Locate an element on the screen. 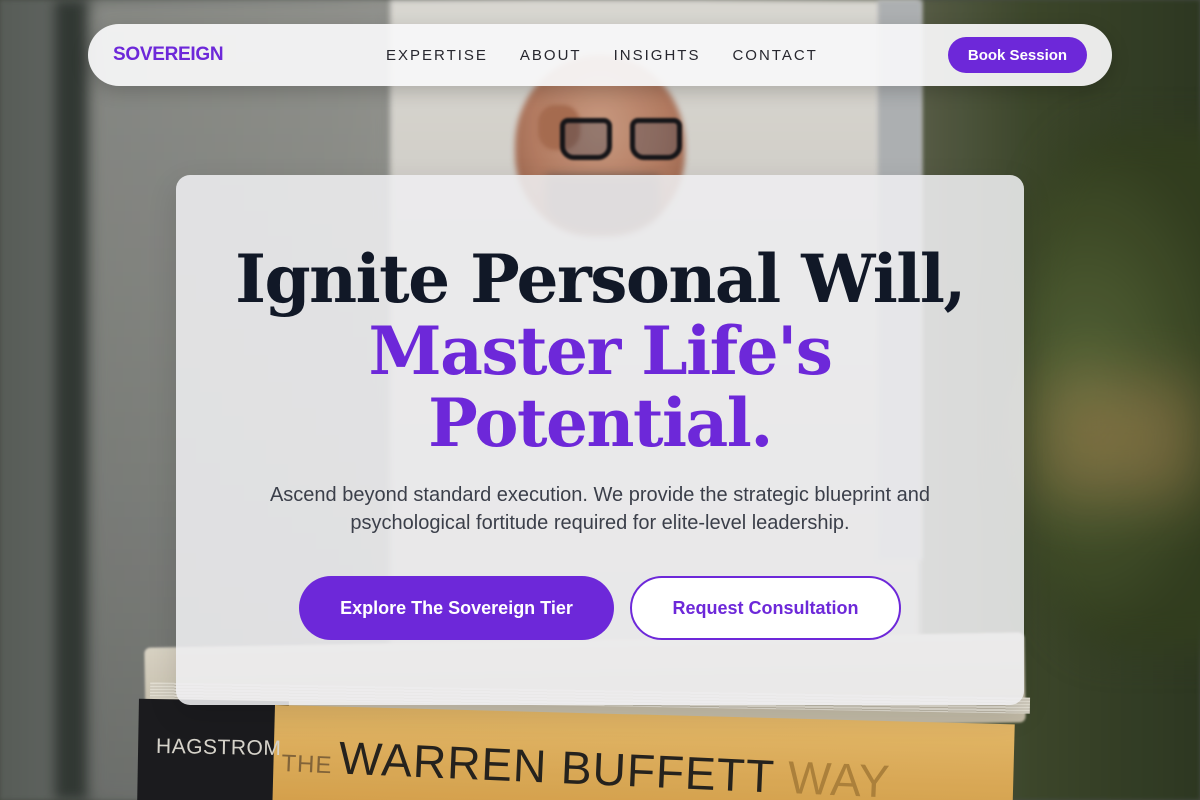 The image size is (1200, 800). hero-headline-line1: Ignite Personal Will, is located at coordinates (600, 279).